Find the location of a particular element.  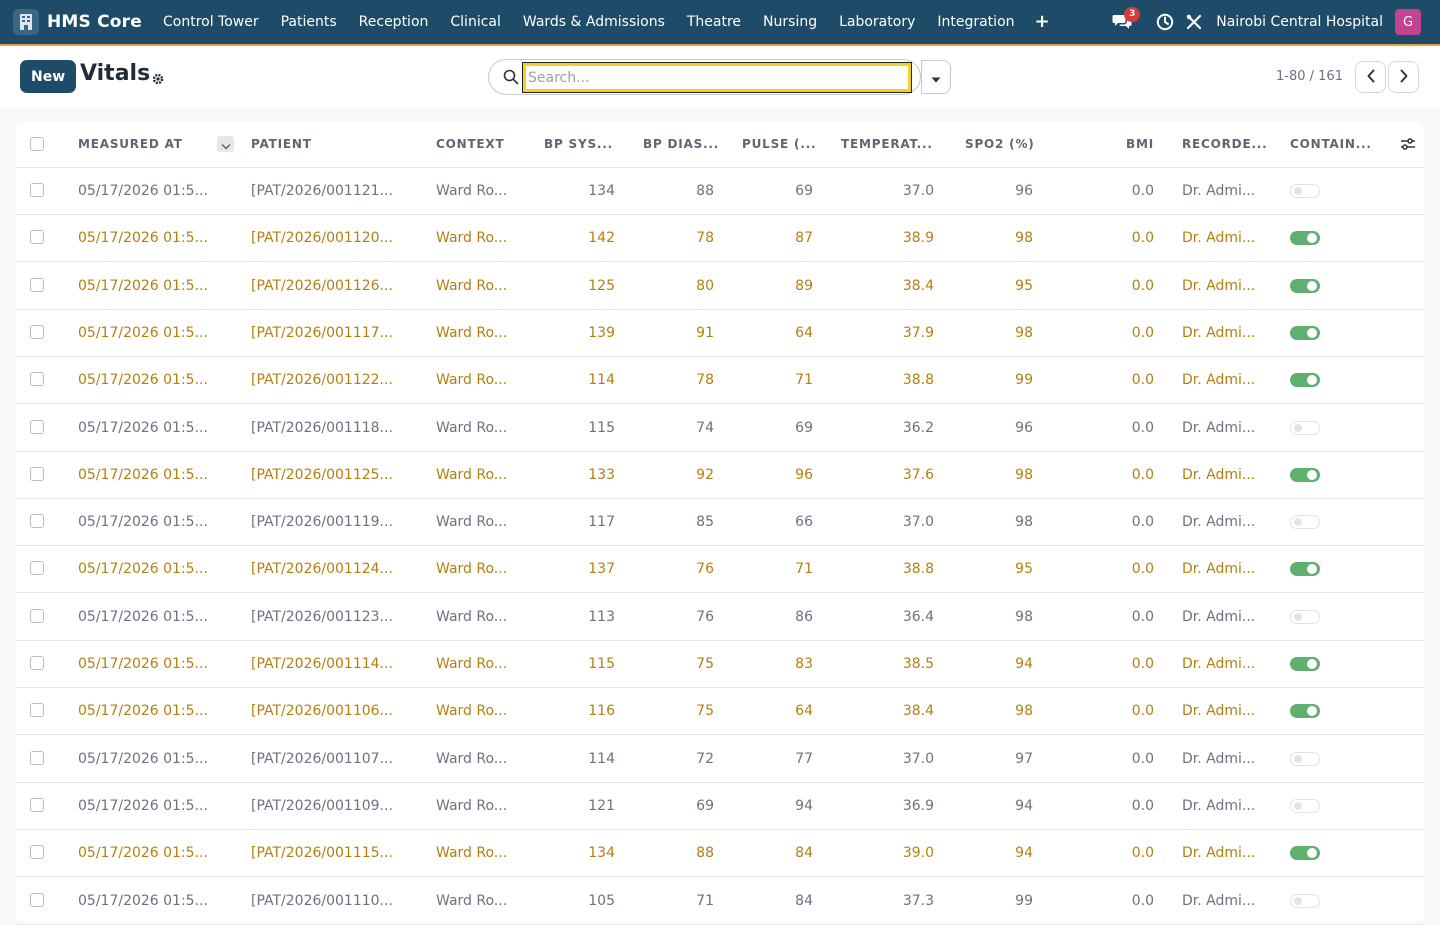

clock-icon is located at coordinates (1165, 22).